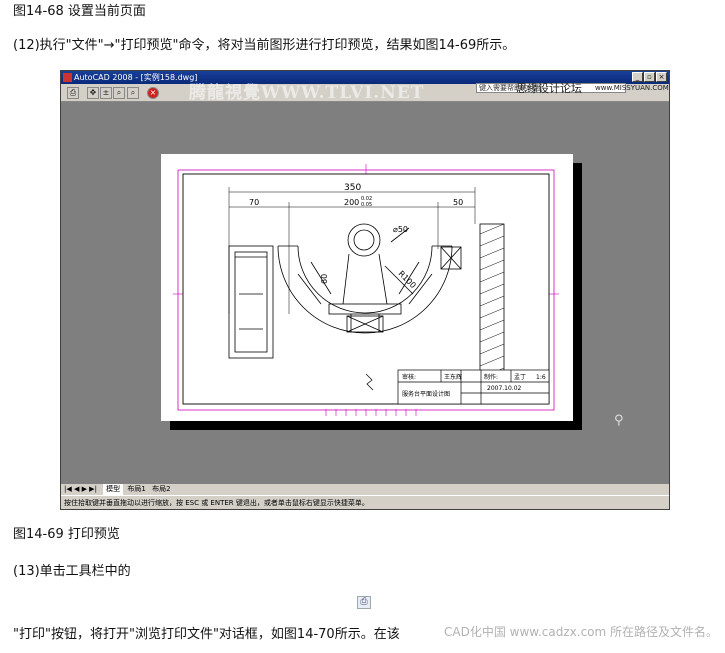 The width and height of the screenshot is (725, 653). I want to click on left-cabinet, so click(251, 302).